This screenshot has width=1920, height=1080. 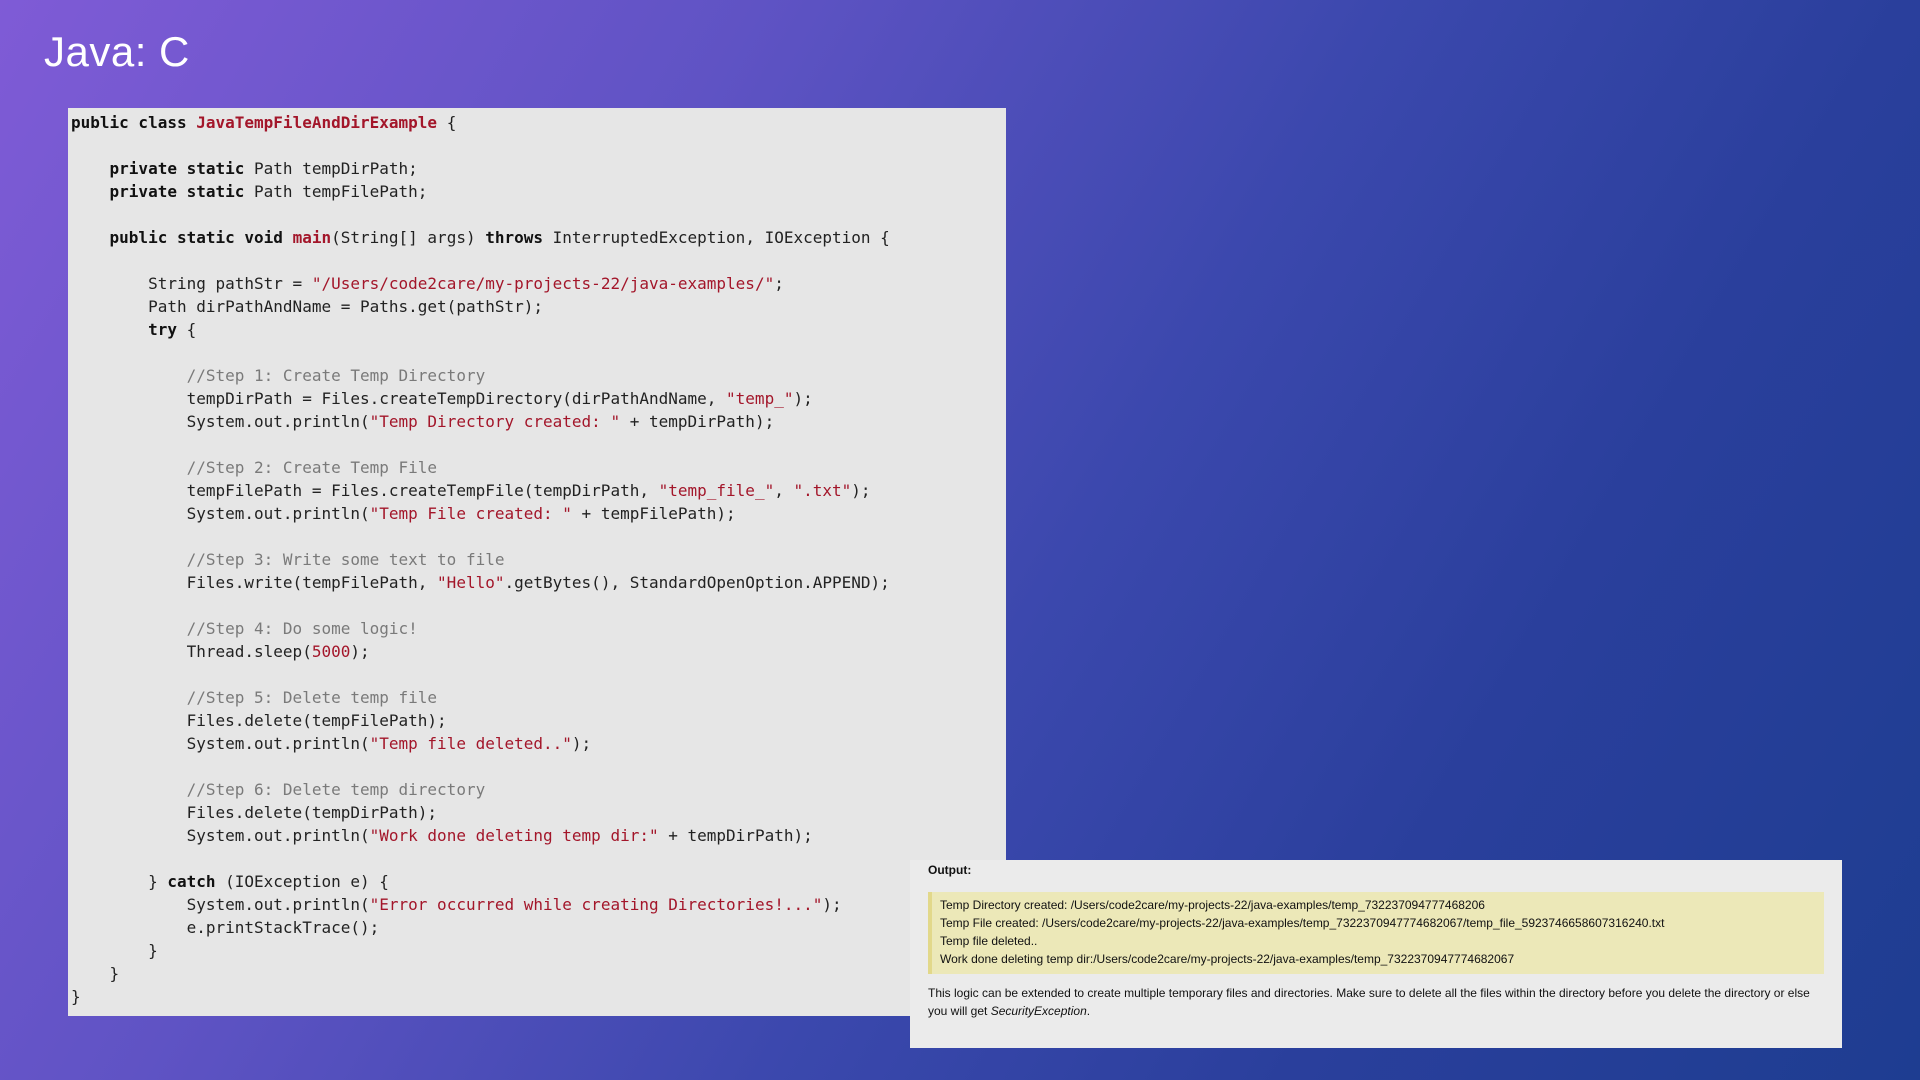 I want to click on code-line: private static Path tempDirPath;, so click(x=244, y=168).